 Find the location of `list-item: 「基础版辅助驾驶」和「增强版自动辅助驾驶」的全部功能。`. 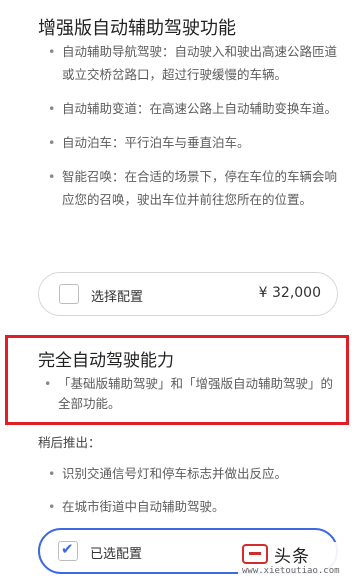

list-item: 「基础版辅助驾驶」和「增强版自动辅助驾驶」的全部功能。 is located at coordinates (189, 394).